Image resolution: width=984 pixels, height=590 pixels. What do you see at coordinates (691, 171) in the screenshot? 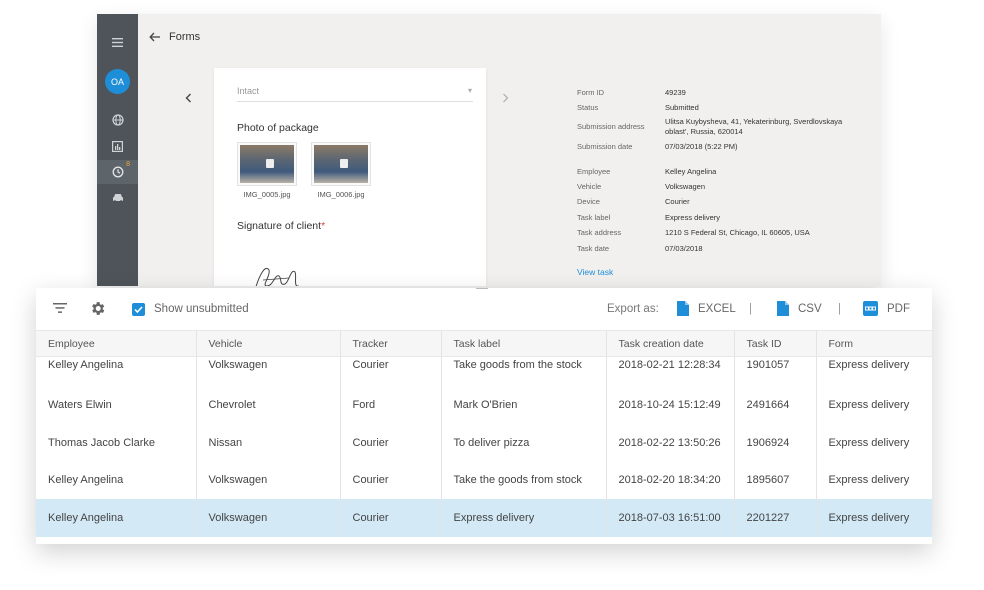
I see `detail-value: Kelley Angelina` at bounding box center [691, 171].